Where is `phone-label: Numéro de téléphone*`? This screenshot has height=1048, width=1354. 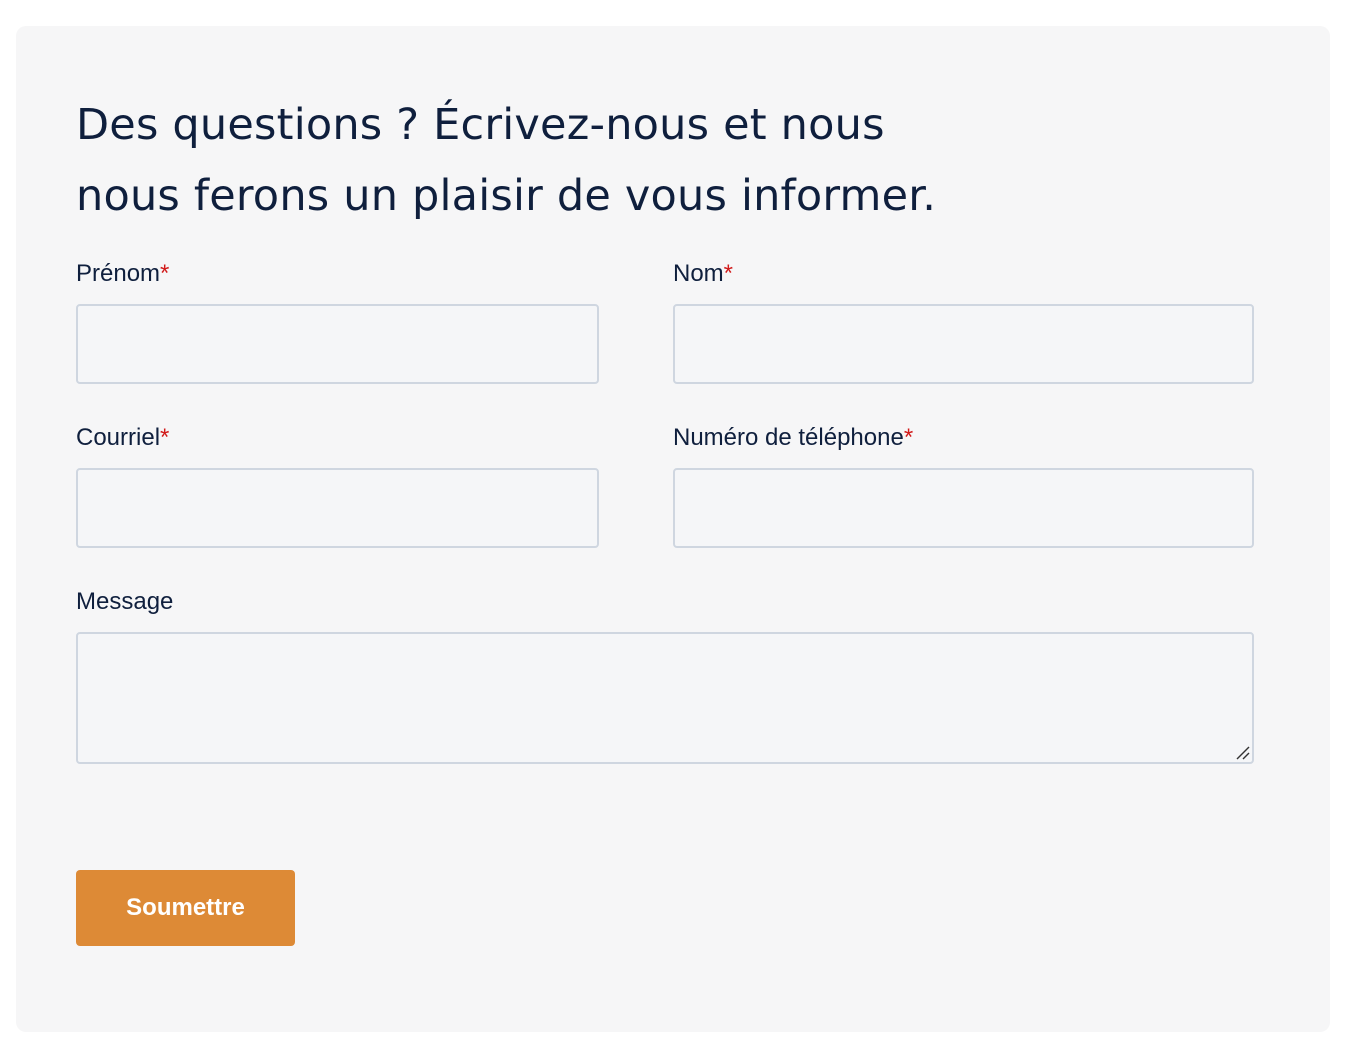 phone-label: Numéro de téléphone* is located at coordinates (793, 437).